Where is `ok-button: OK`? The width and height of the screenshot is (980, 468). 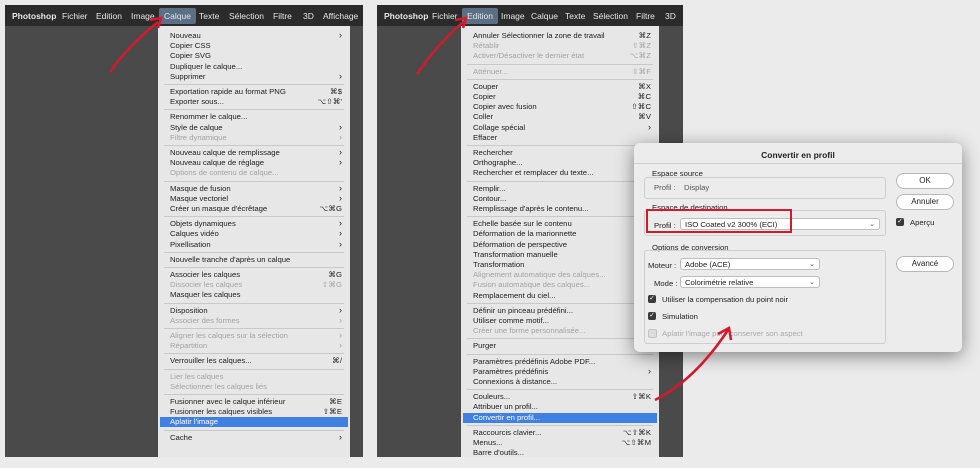 ok-button: OK is located at coordinates (925, 181).